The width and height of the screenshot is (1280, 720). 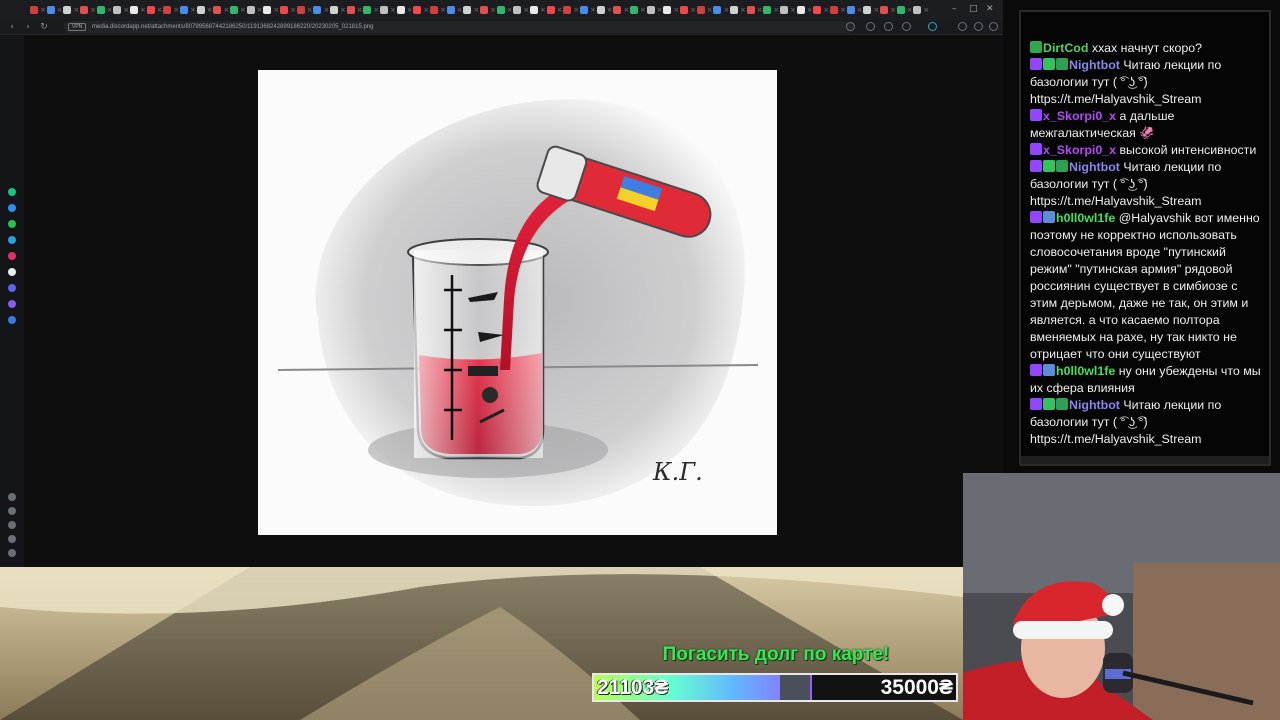 What do you see at coordinates (973, 9) in the screenshot?
I see `maximize-icon: □` at bounding box center [973, 9].